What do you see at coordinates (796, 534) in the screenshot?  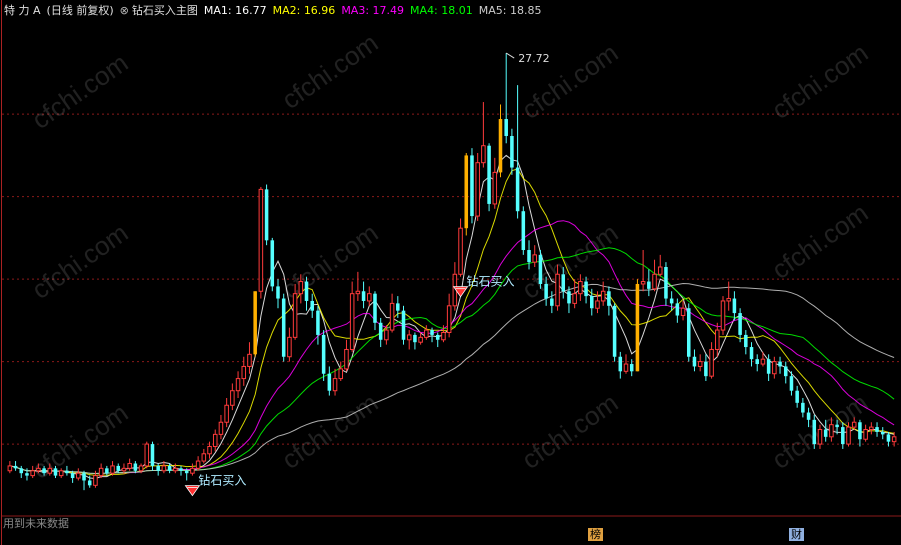 I see `finance-badge: 财` at bounding box center [796, 534].